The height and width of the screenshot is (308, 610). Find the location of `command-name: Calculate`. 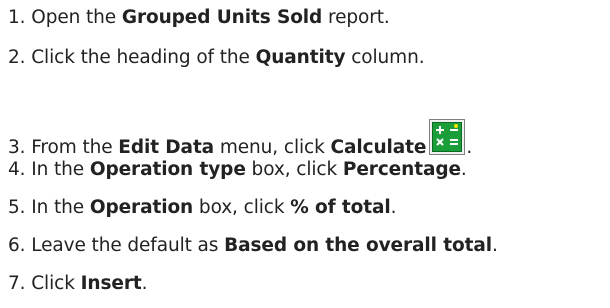

command-name: Calculate is located at coordinates (378, 147).